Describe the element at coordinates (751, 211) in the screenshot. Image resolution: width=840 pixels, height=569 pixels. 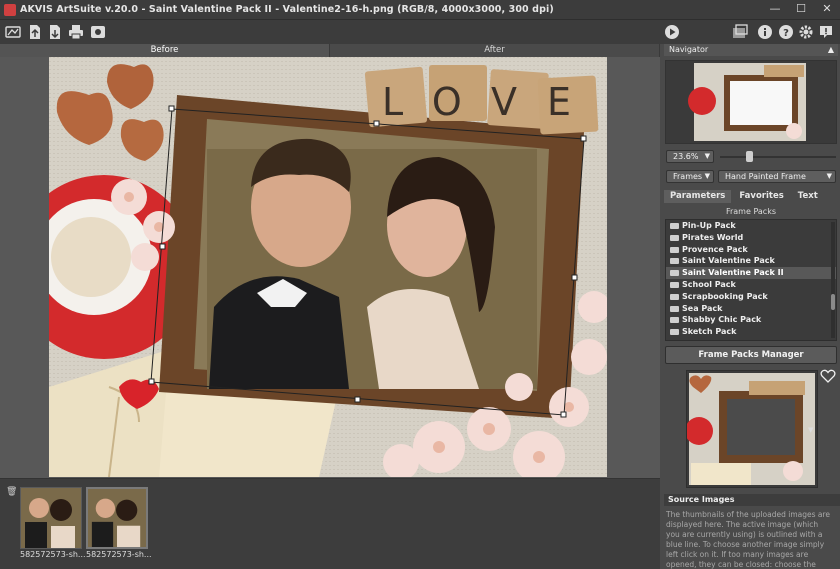
I see `frame-packs-title: Frame Packs` at that location.